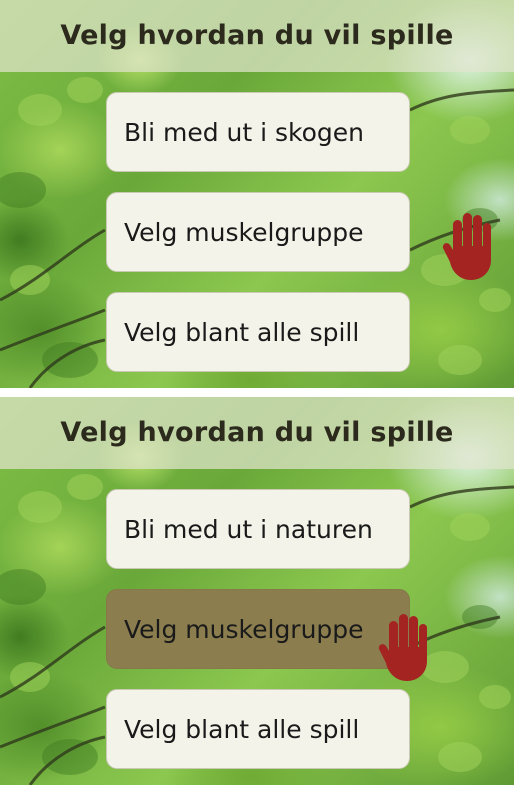 The image size is (514, 785). What do you see at coordinates (244, 132) in the screenshot?
I see `option-label: Bli med ut i skogen` at bounding box center [244, 132].